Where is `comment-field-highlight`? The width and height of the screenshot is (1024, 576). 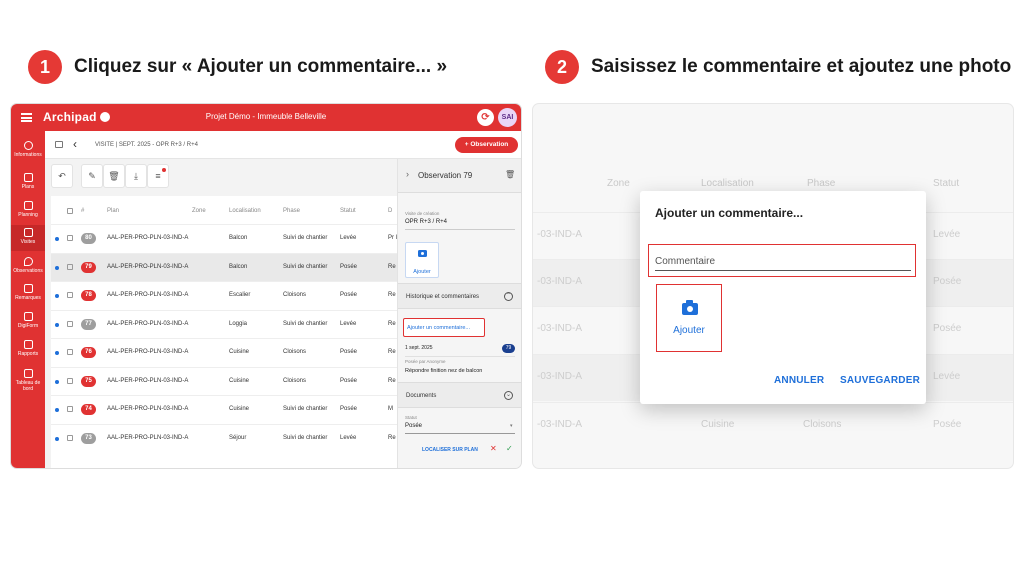 comment-field-highlight is located at coordinates (782, 260).